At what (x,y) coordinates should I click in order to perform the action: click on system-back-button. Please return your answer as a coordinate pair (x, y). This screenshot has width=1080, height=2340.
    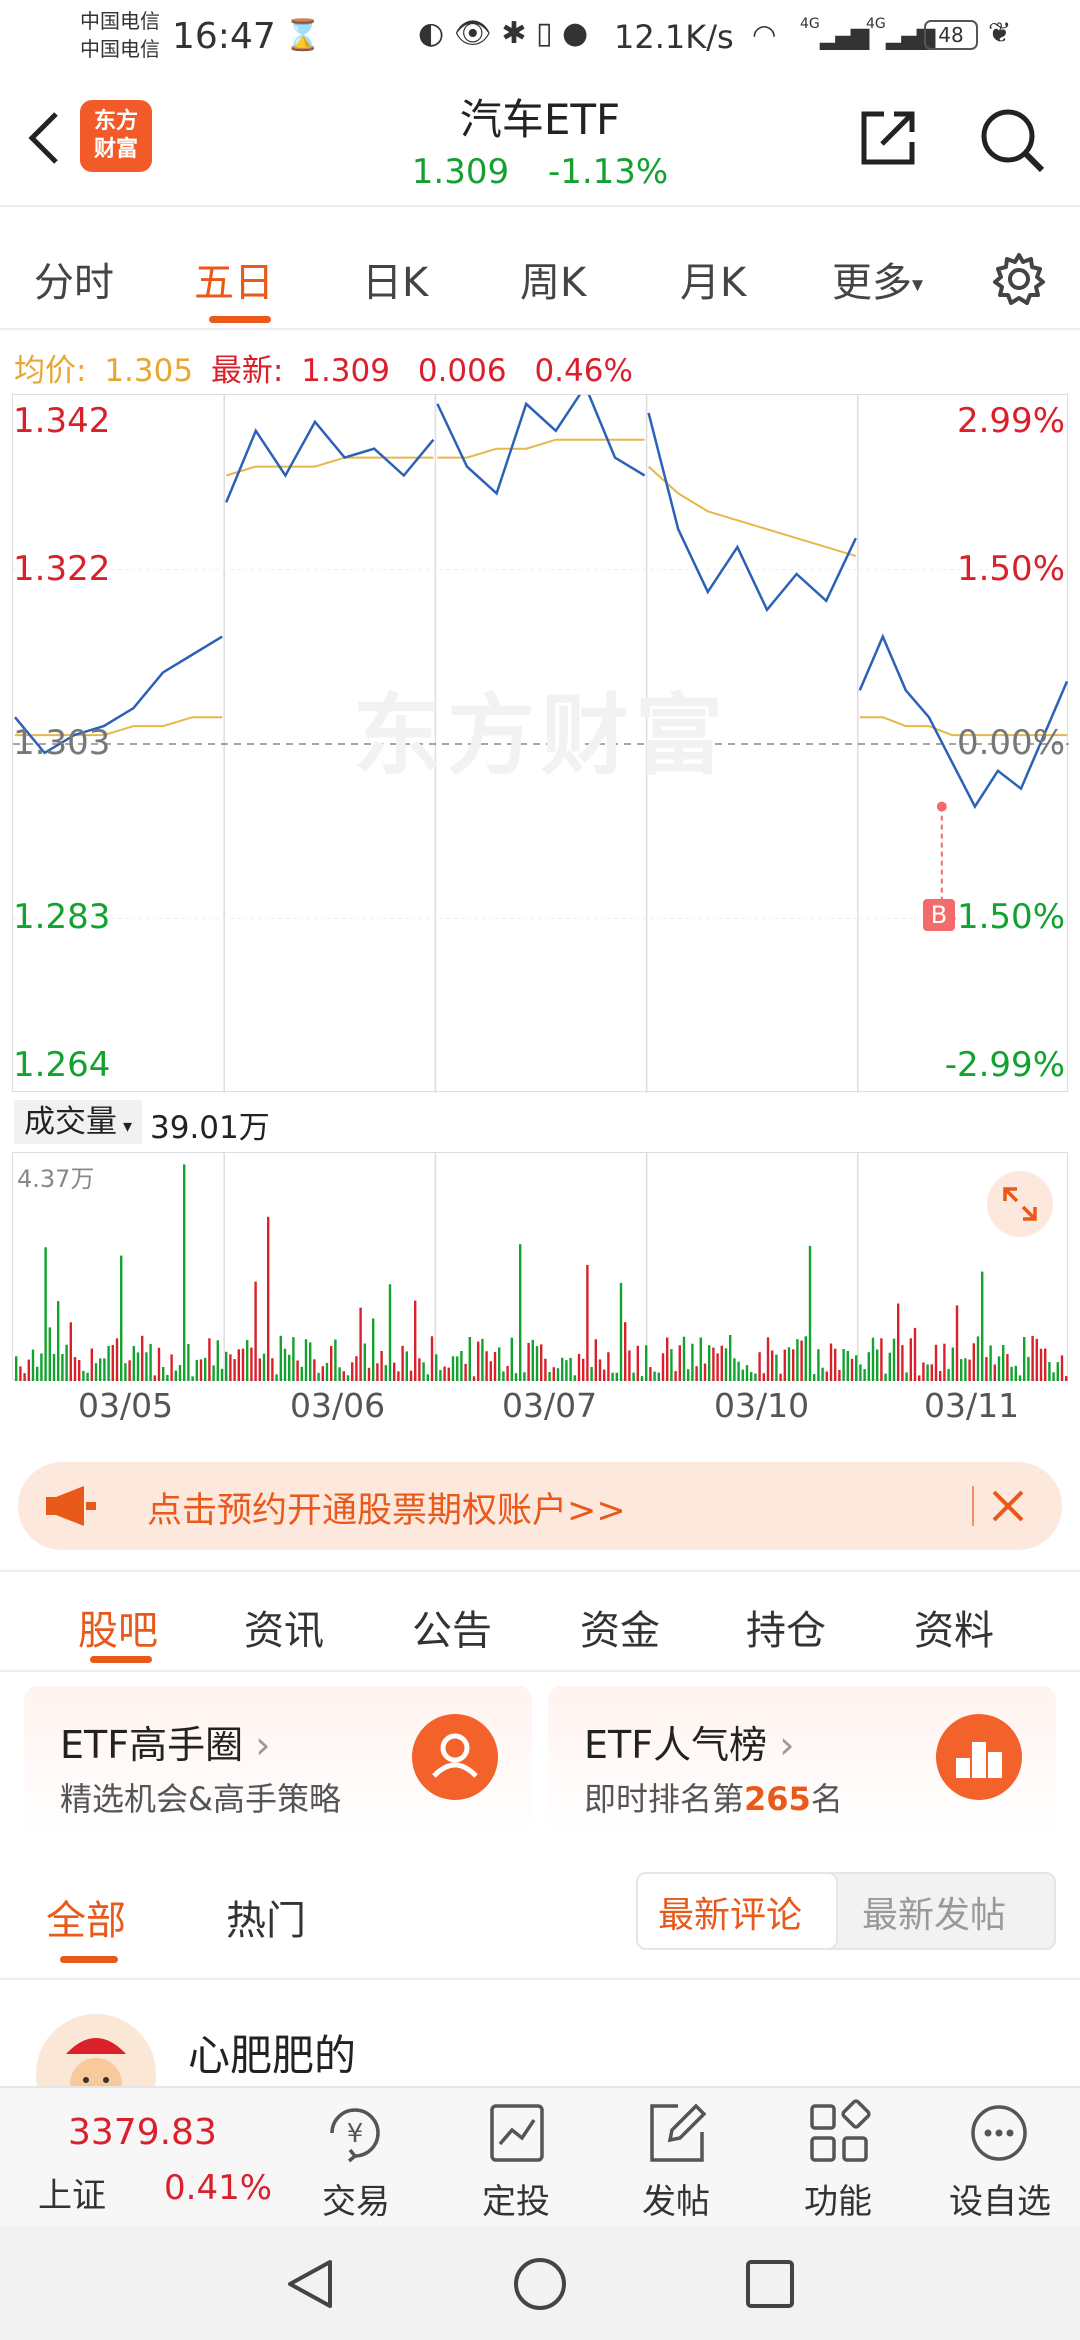
    Looking at the image, I should click on (310, 2286).